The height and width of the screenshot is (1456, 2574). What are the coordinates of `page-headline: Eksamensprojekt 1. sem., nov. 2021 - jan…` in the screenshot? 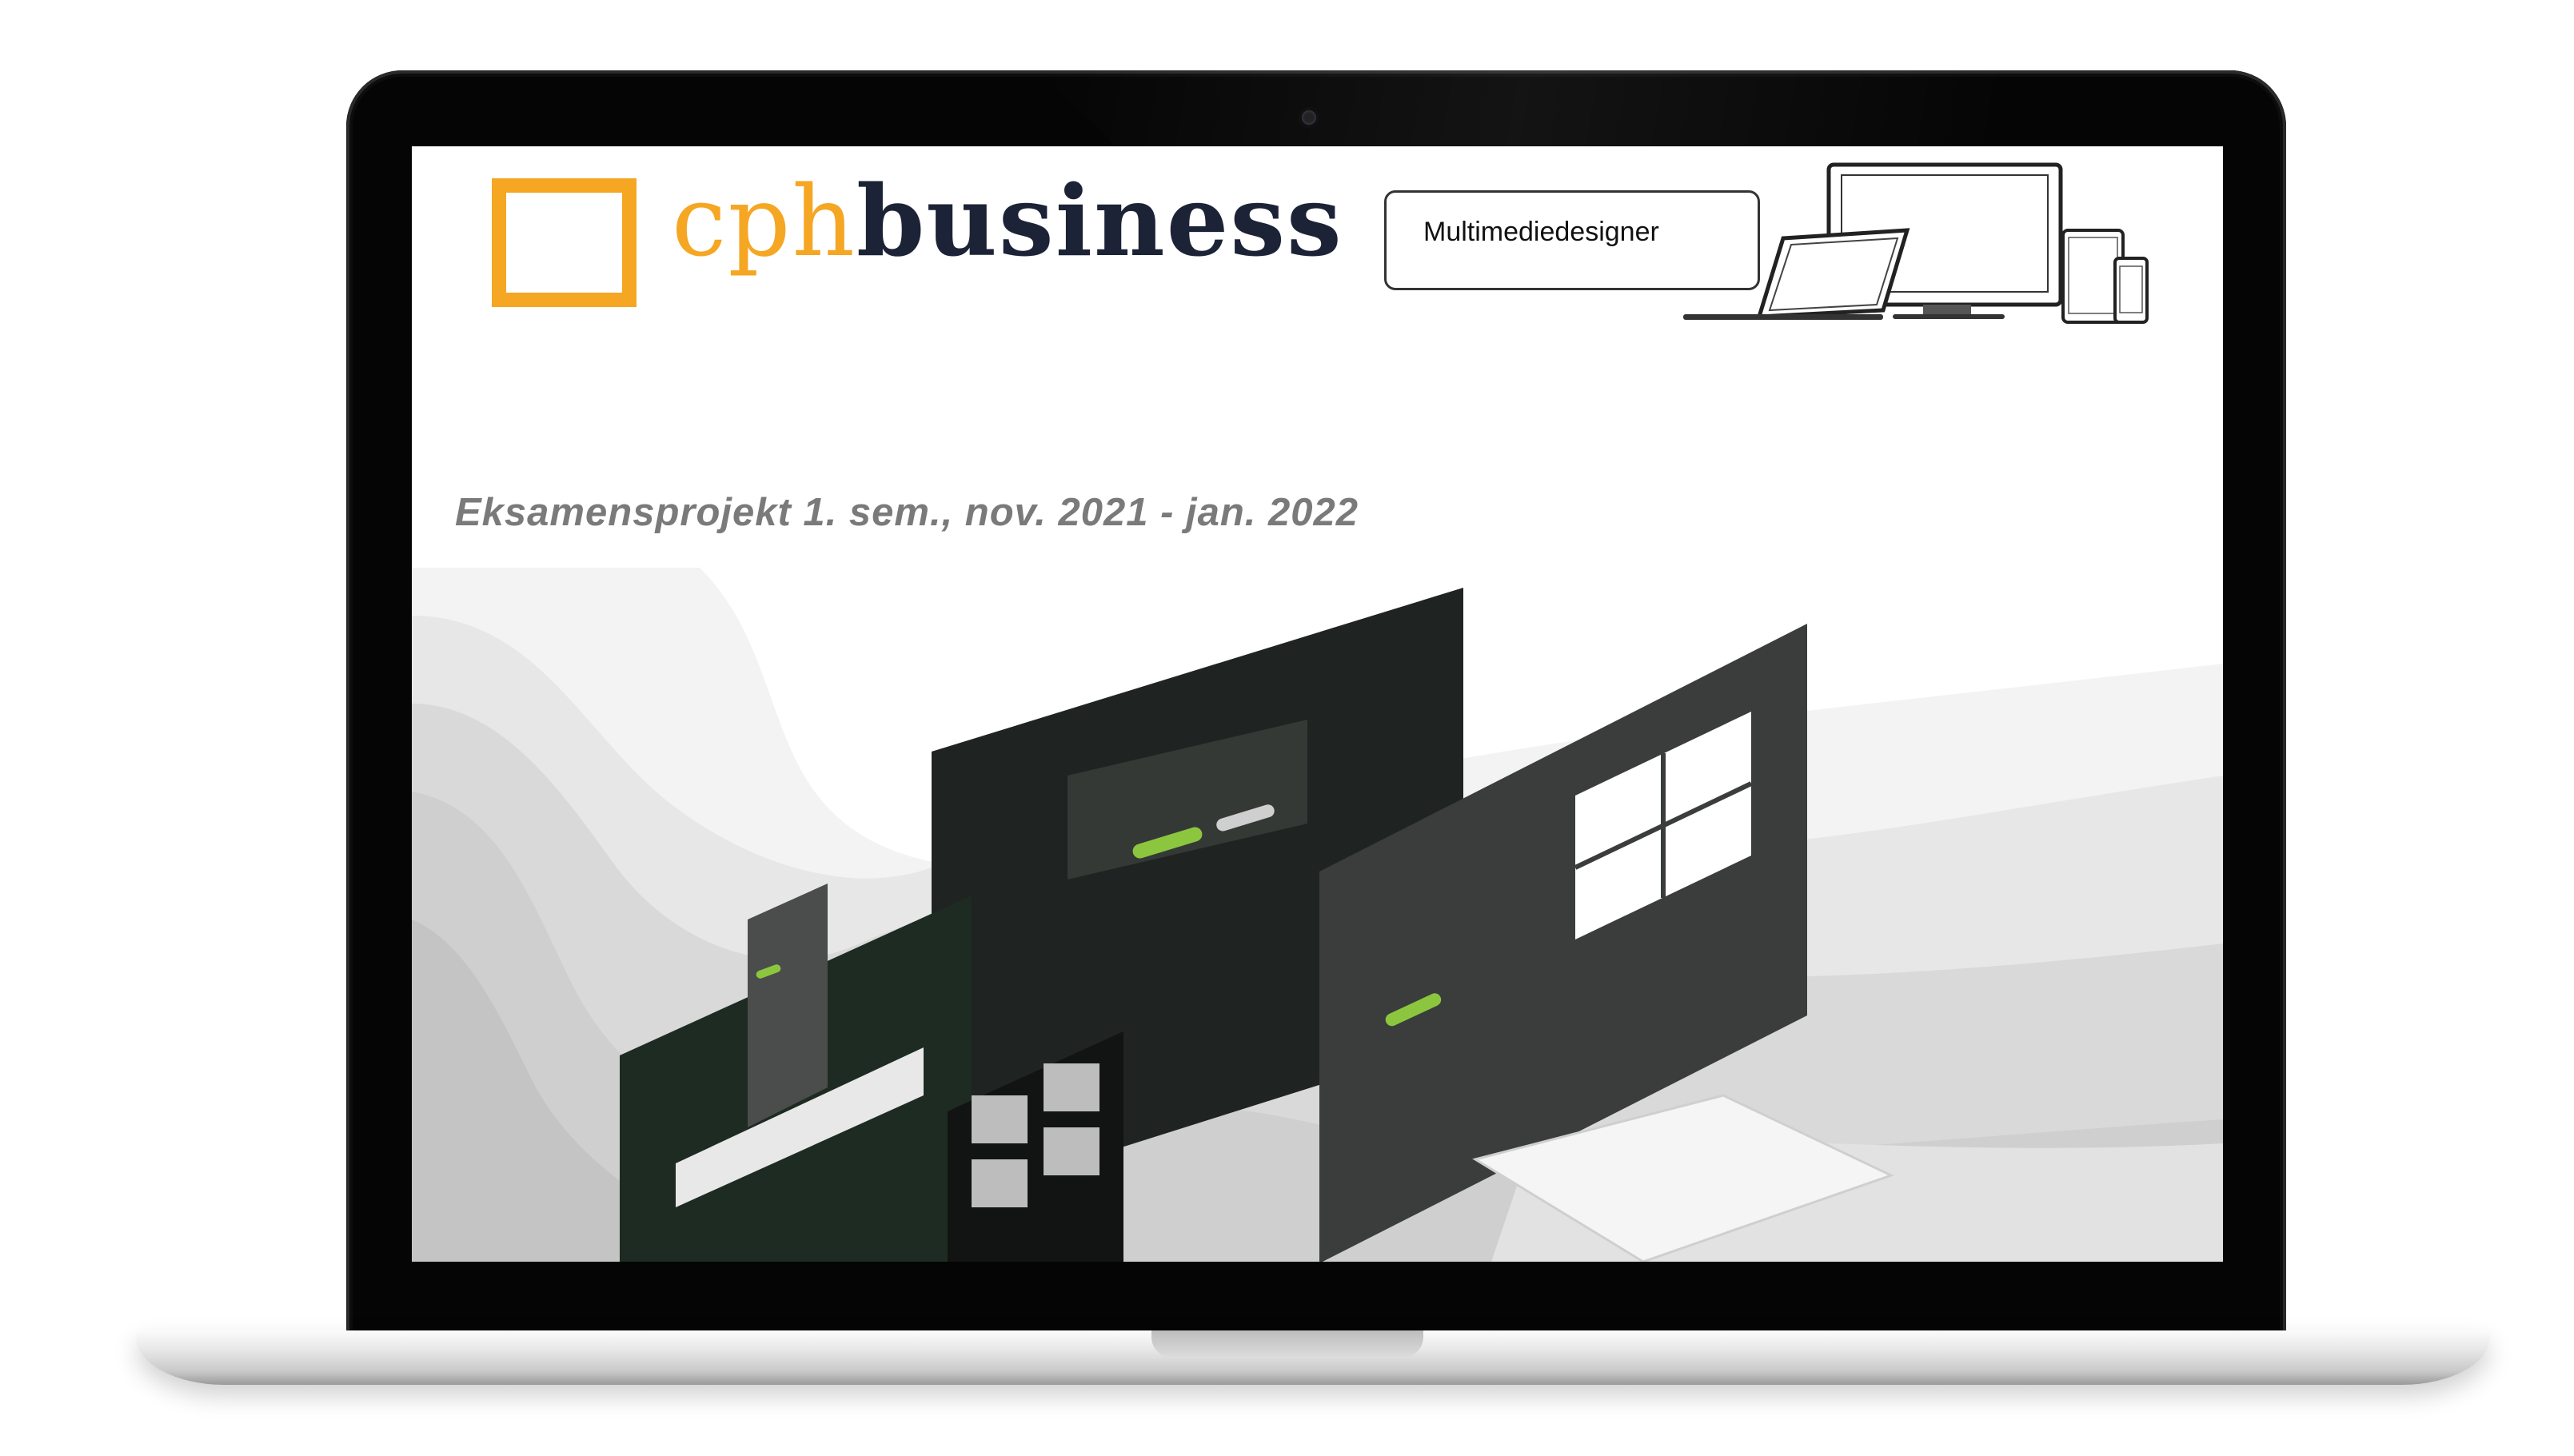 It's located at (907, 512).